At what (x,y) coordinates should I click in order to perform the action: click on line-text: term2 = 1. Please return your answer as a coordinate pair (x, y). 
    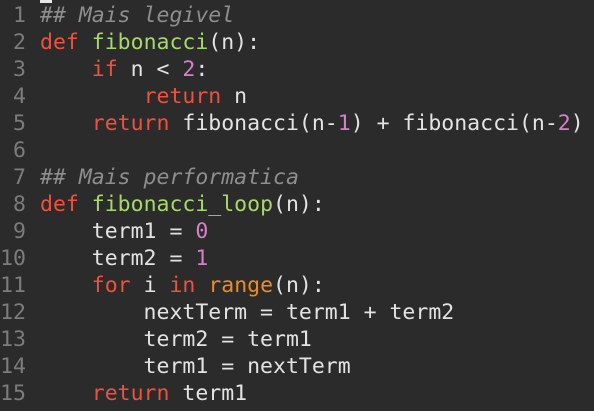
    Looking at the image, I should click on (117, 258).